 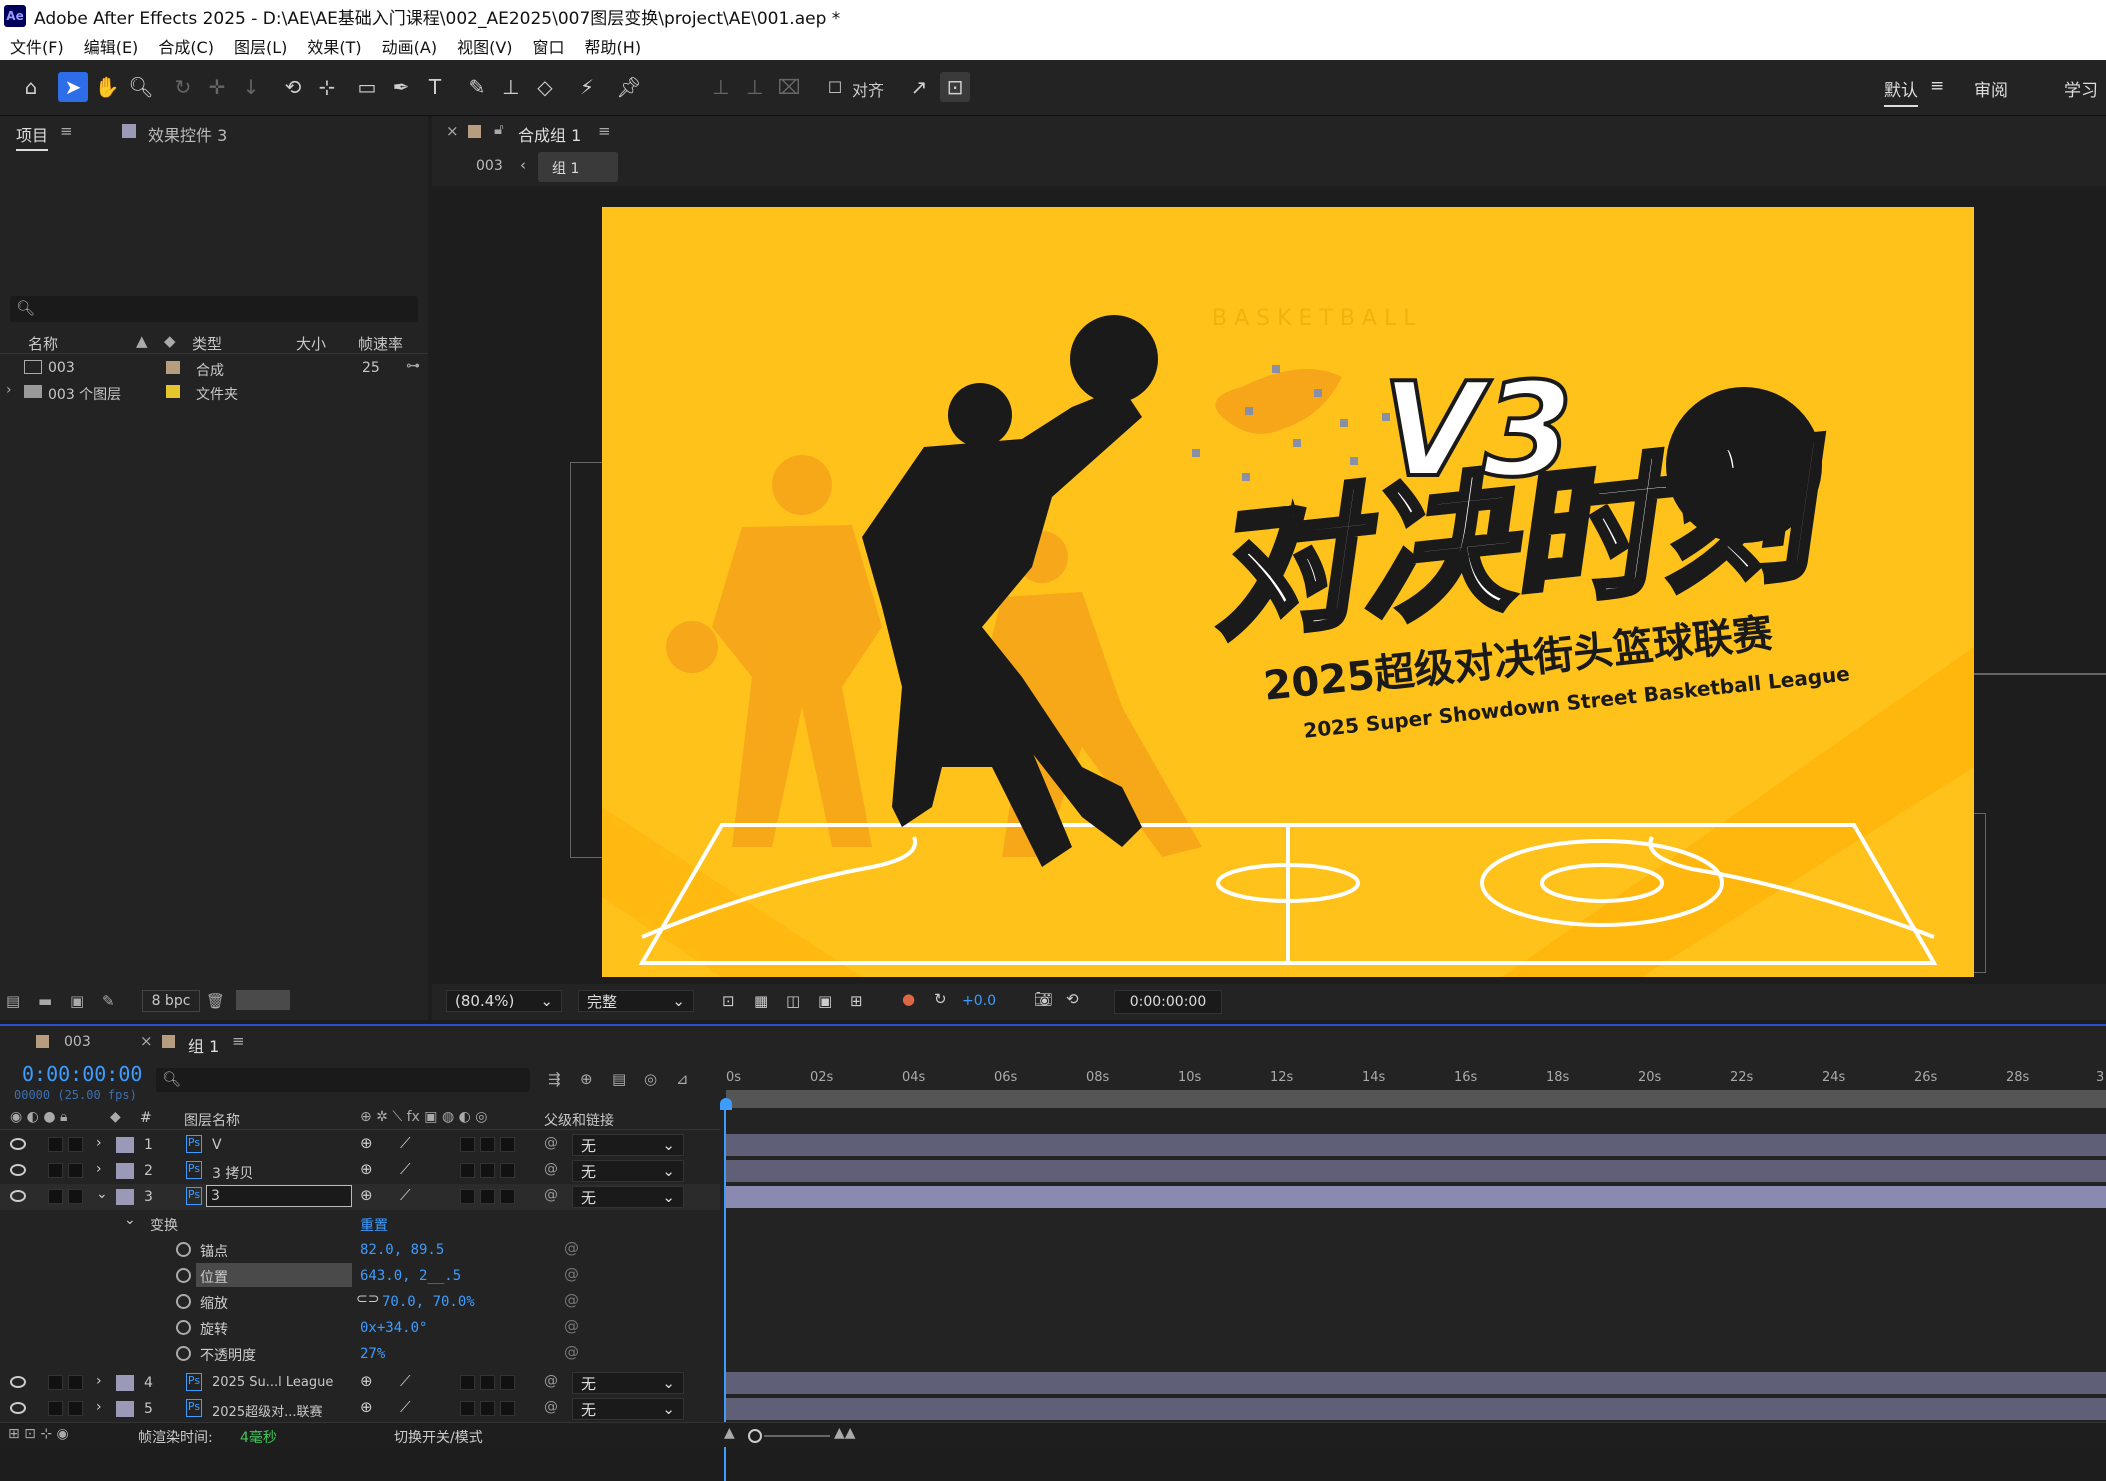 I want to click on new-composition-icon: ▣, so click(x=77, y=1001).